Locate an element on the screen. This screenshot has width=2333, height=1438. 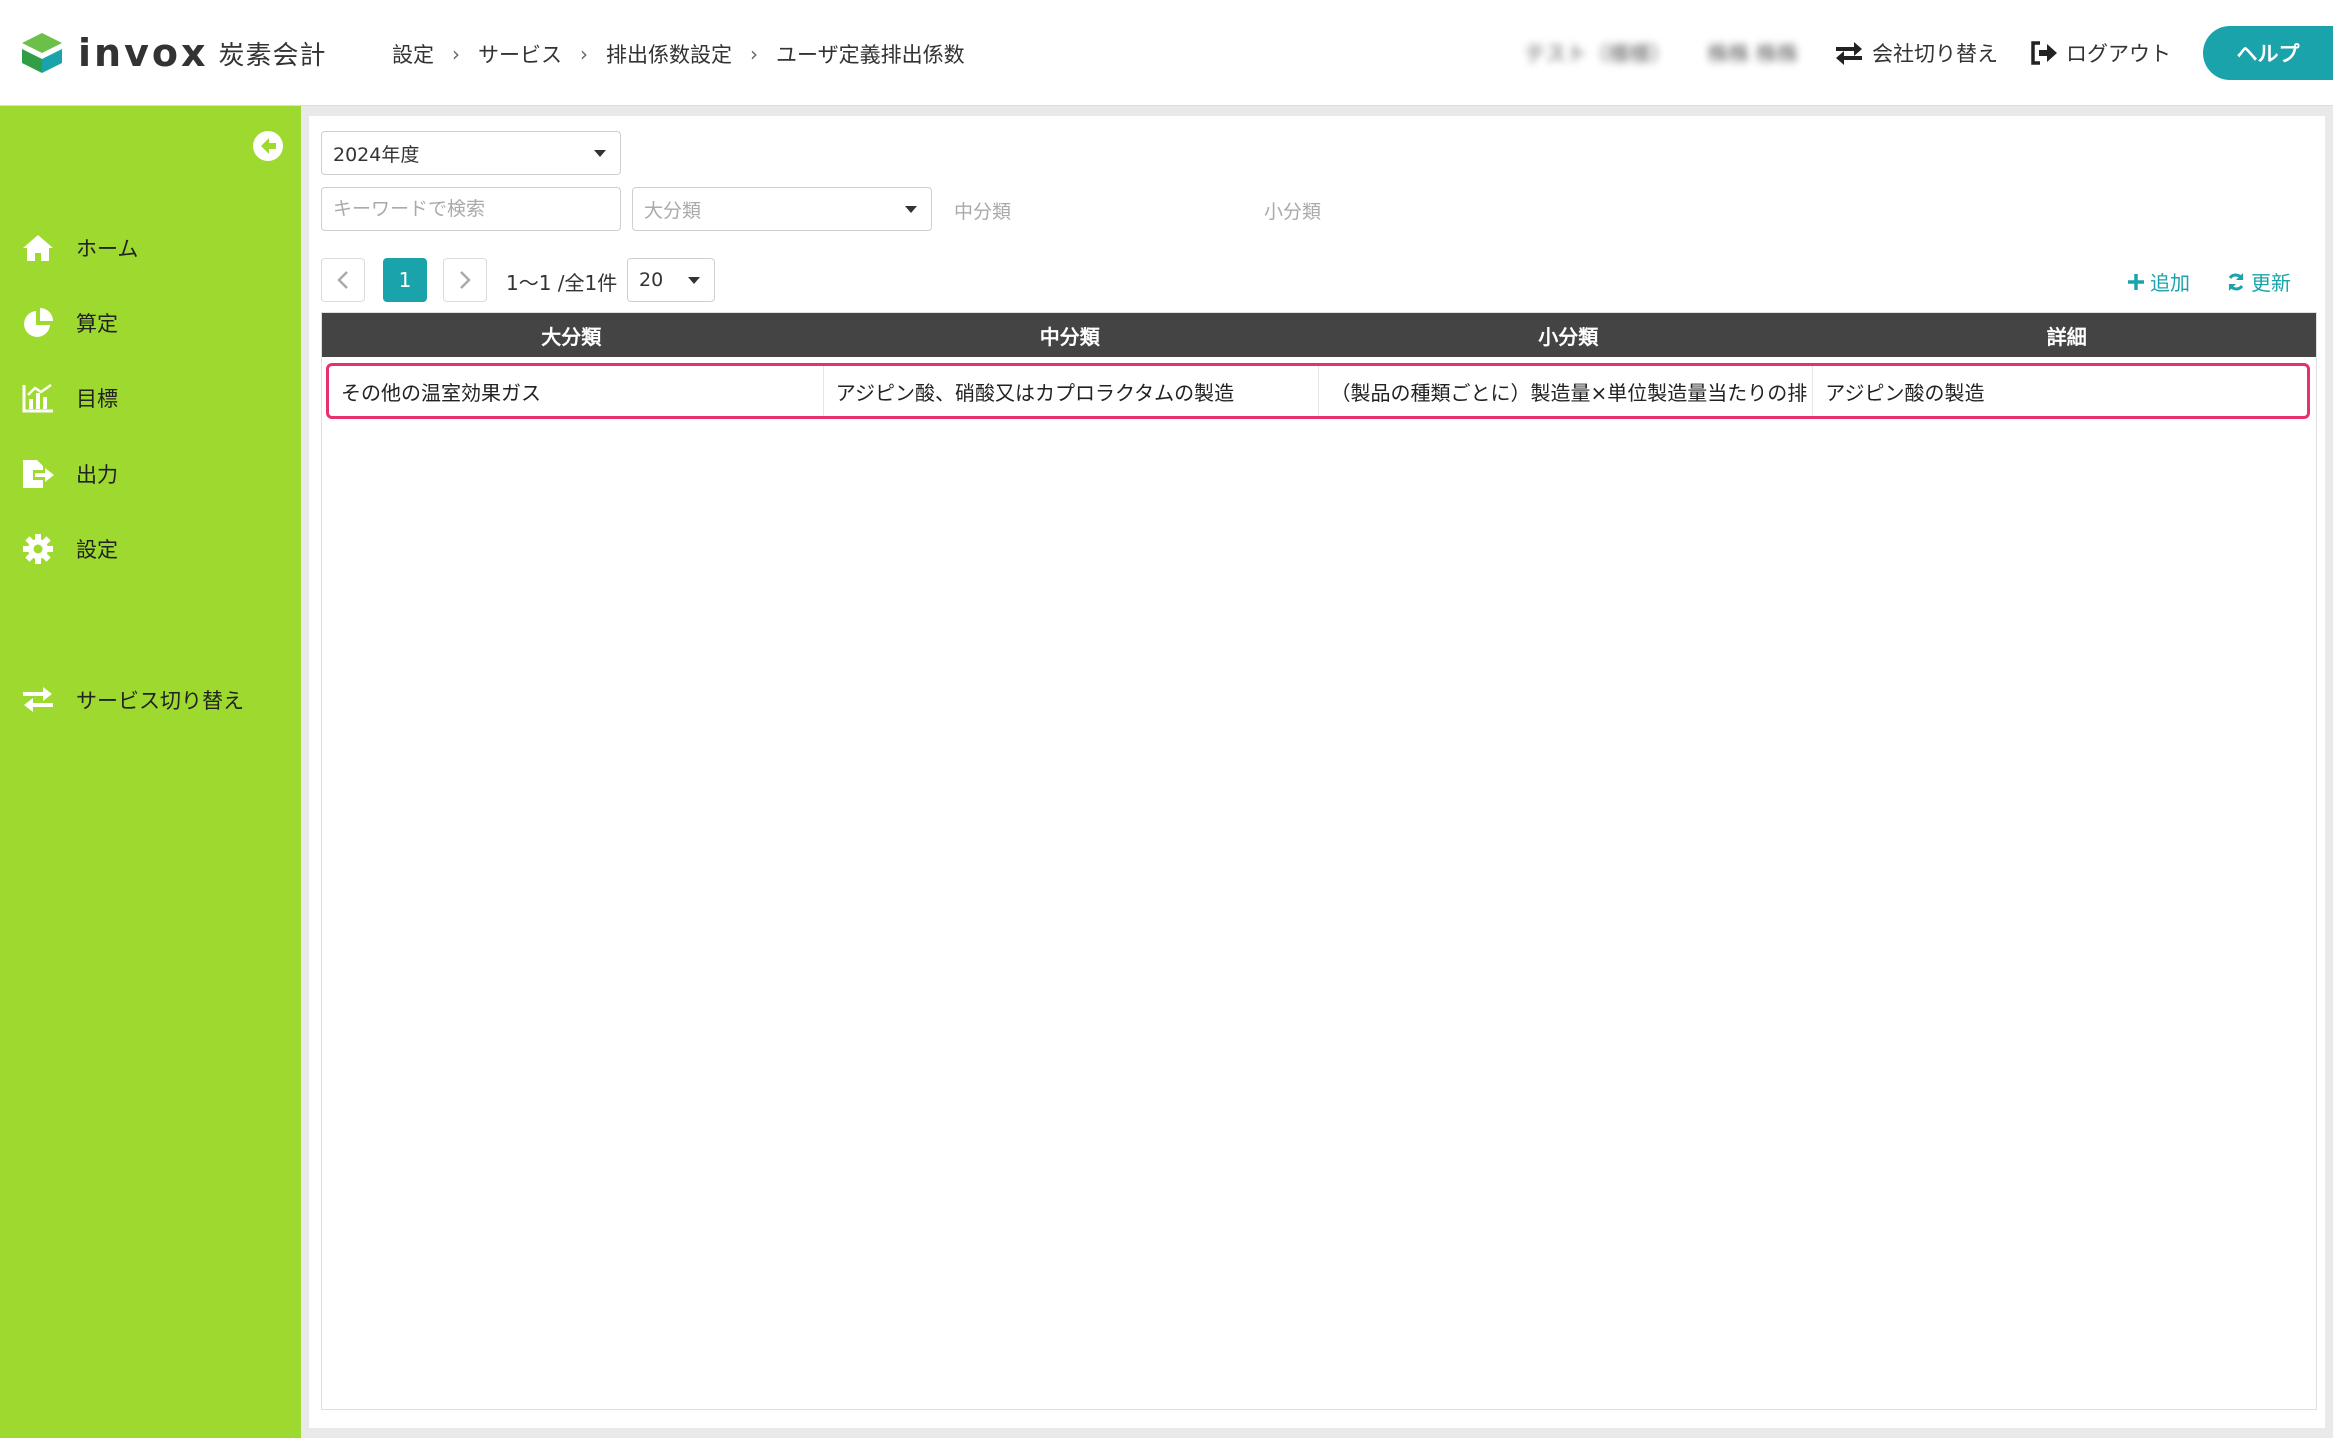
logout-icon is located at coordinates (2044, 53).